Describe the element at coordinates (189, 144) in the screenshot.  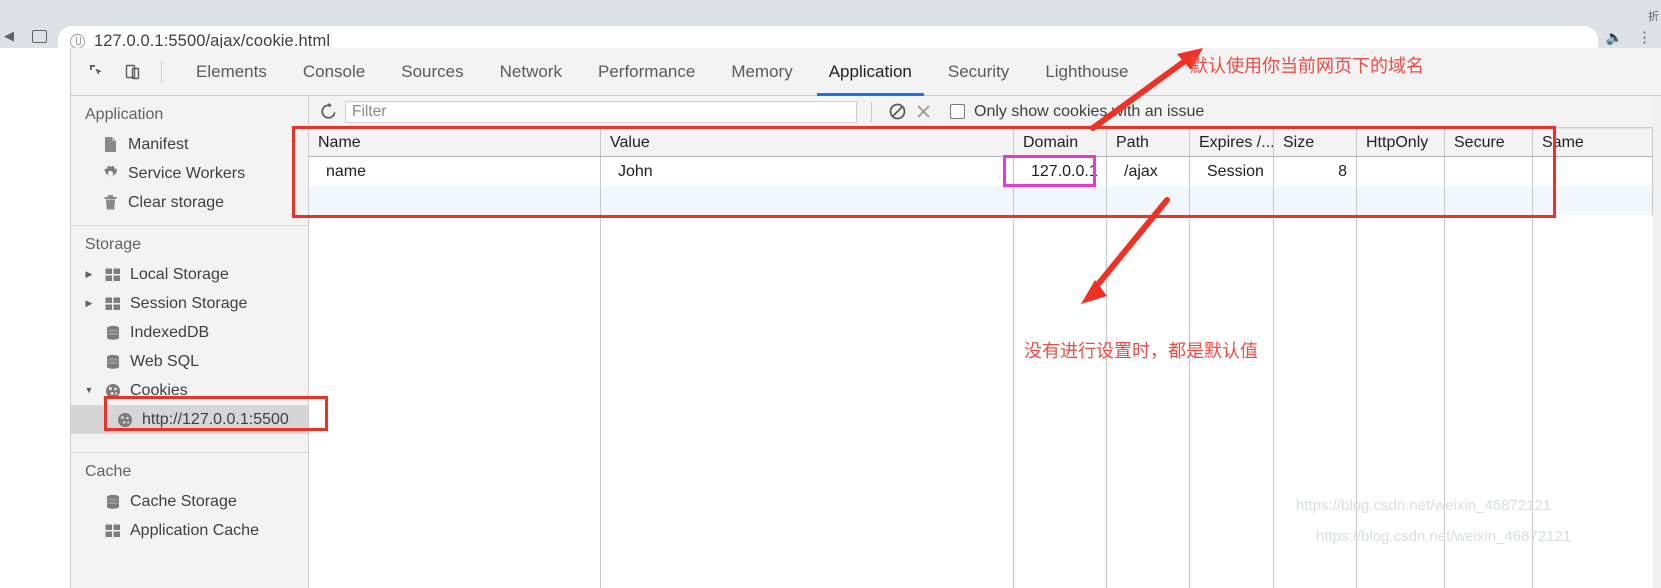
I see `sidebar-item-manifest: Manifest` at that location.